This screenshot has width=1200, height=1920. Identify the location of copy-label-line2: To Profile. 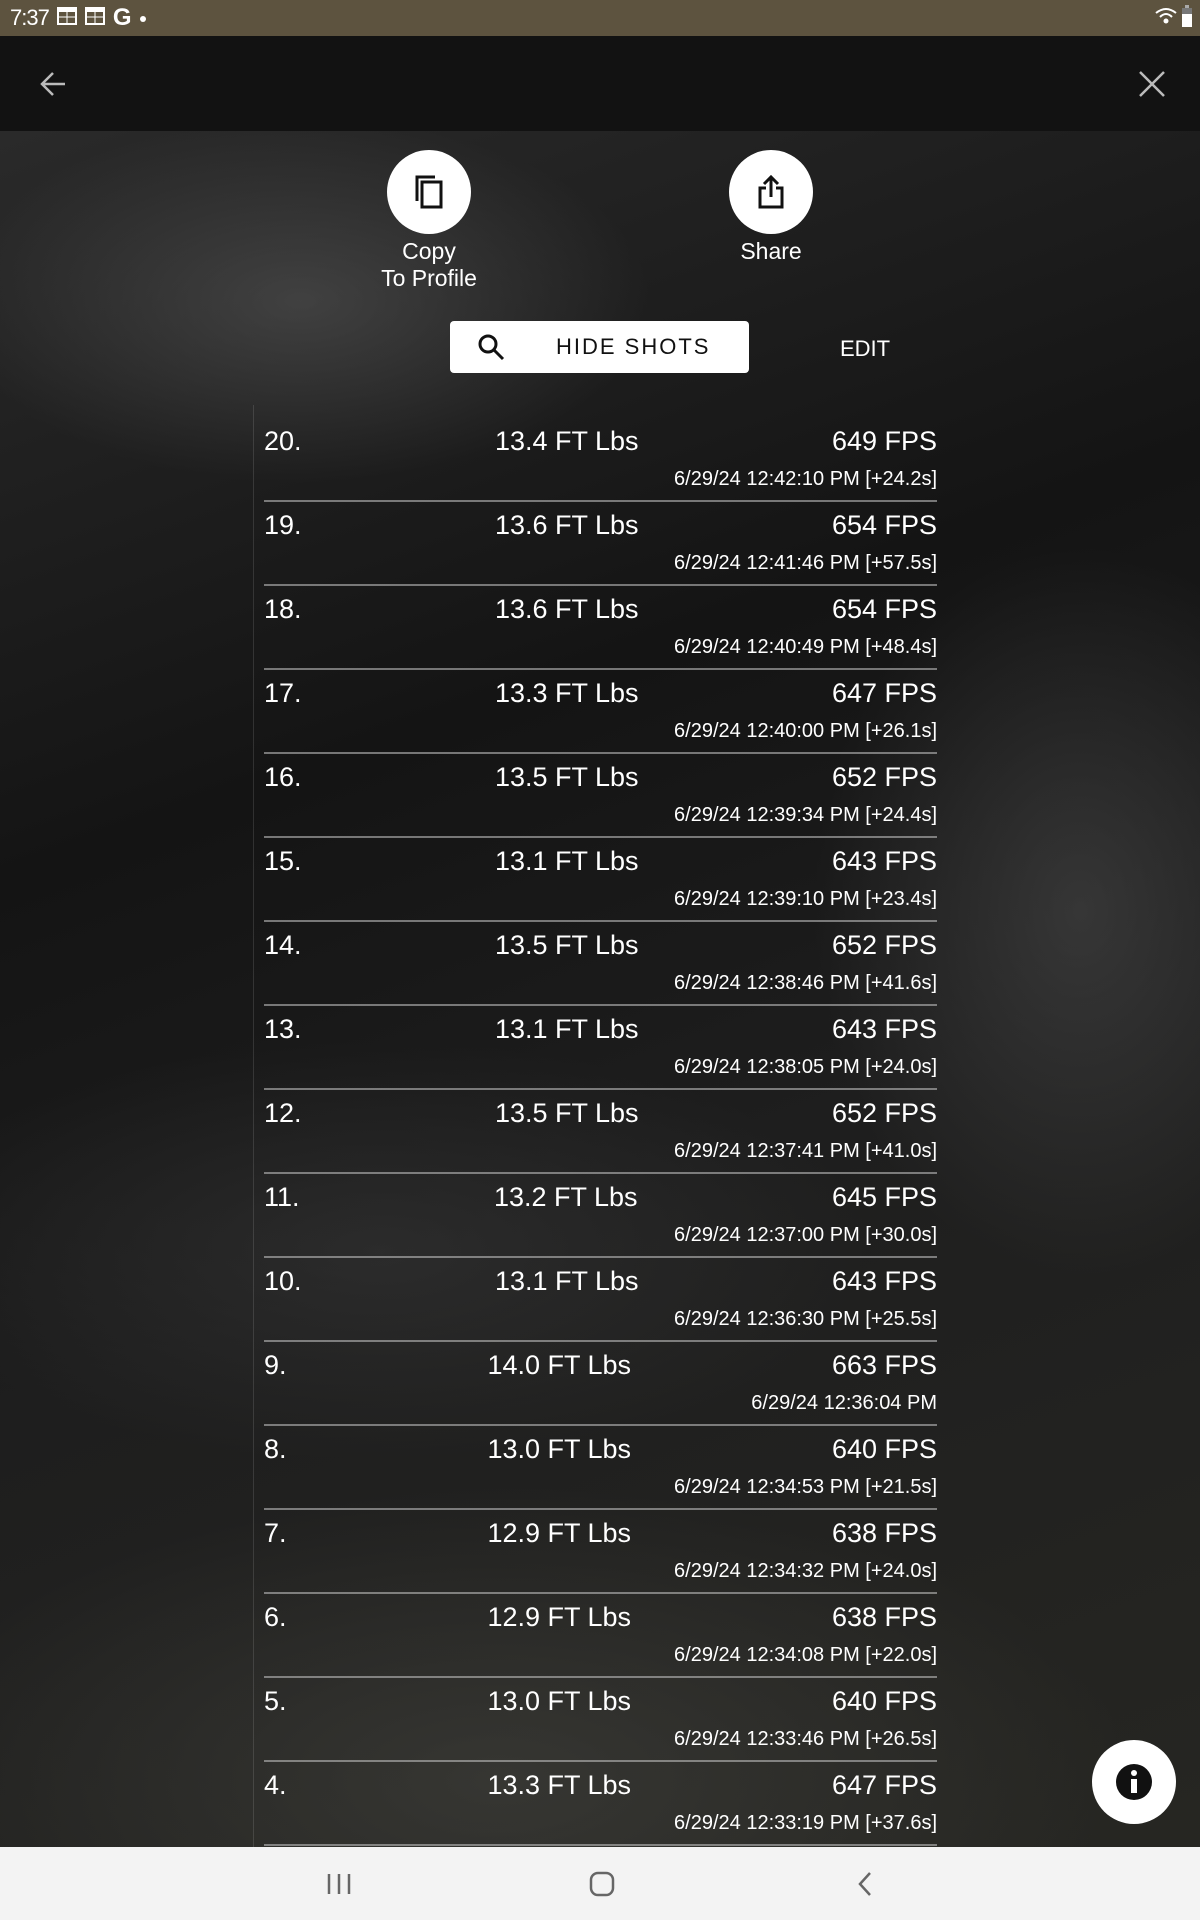
(429, 278).